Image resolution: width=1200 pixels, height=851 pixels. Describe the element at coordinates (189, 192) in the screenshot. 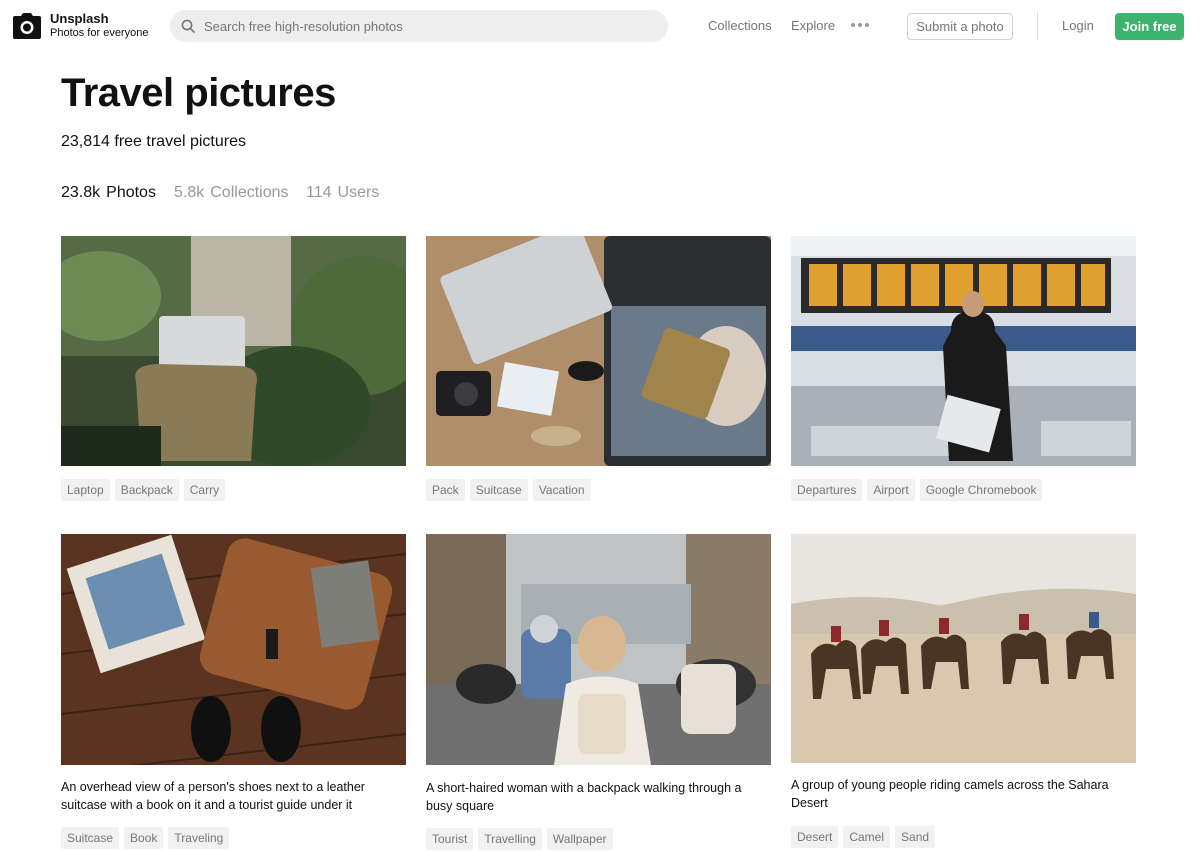

I see `tab-collections-count: 5.8k` at that location.